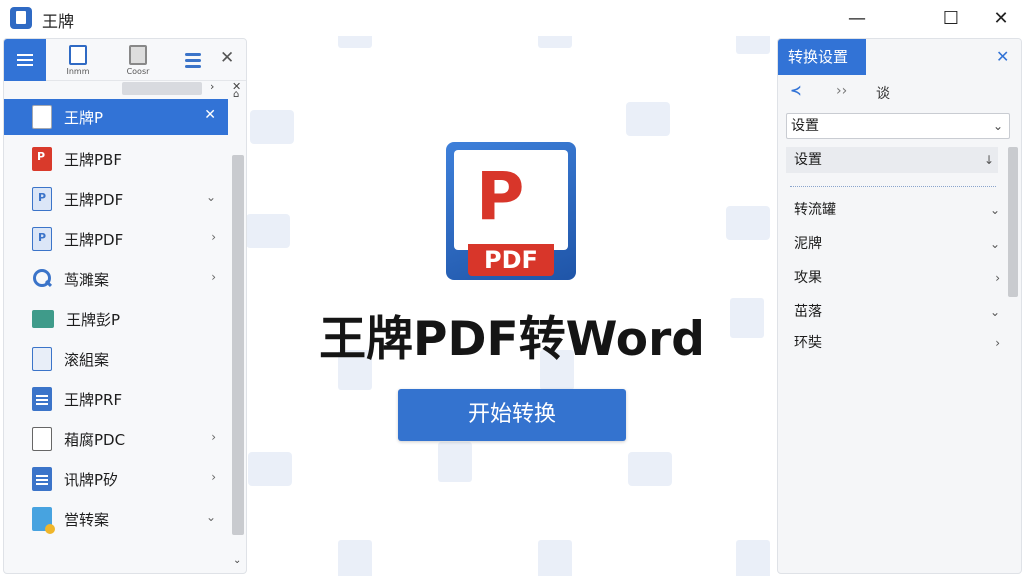 This screenshot has height=576, width=1024. Describe the element at coordinates (42, 239) in the screenshot. I see `convert-icon` at that location.